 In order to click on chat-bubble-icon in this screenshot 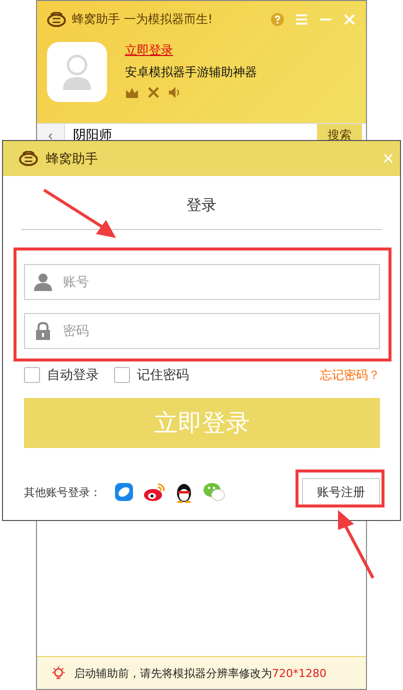, I will do `click(124, 492)`.